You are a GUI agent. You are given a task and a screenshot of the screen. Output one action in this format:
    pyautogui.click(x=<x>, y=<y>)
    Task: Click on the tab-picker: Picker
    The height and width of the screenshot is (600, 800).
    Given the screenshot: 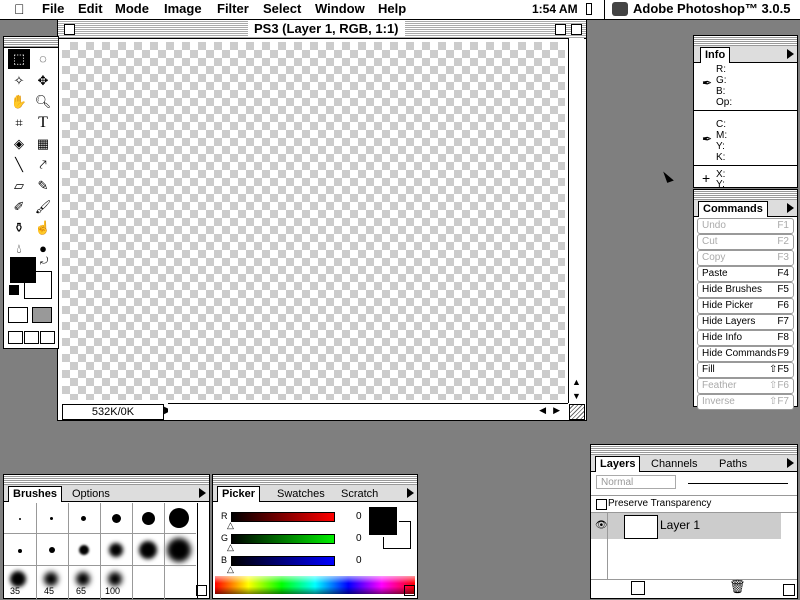 What is the action you would take?
    pyautogui.click(x=239, y=494)
    